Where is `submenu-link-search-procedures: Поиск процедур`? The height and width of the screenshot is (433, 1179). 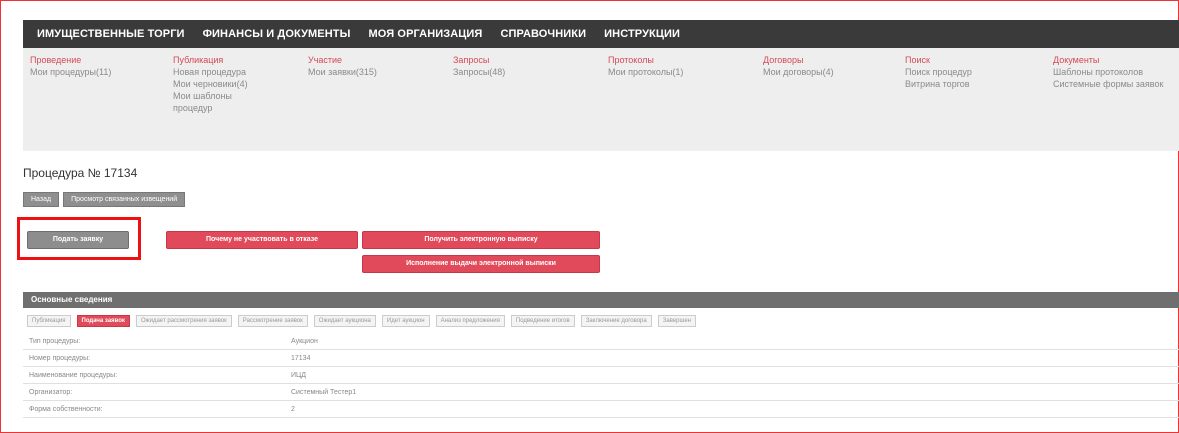
submenu-link-search-procedures: Поиск процедур is located at coordinates (965, 72).